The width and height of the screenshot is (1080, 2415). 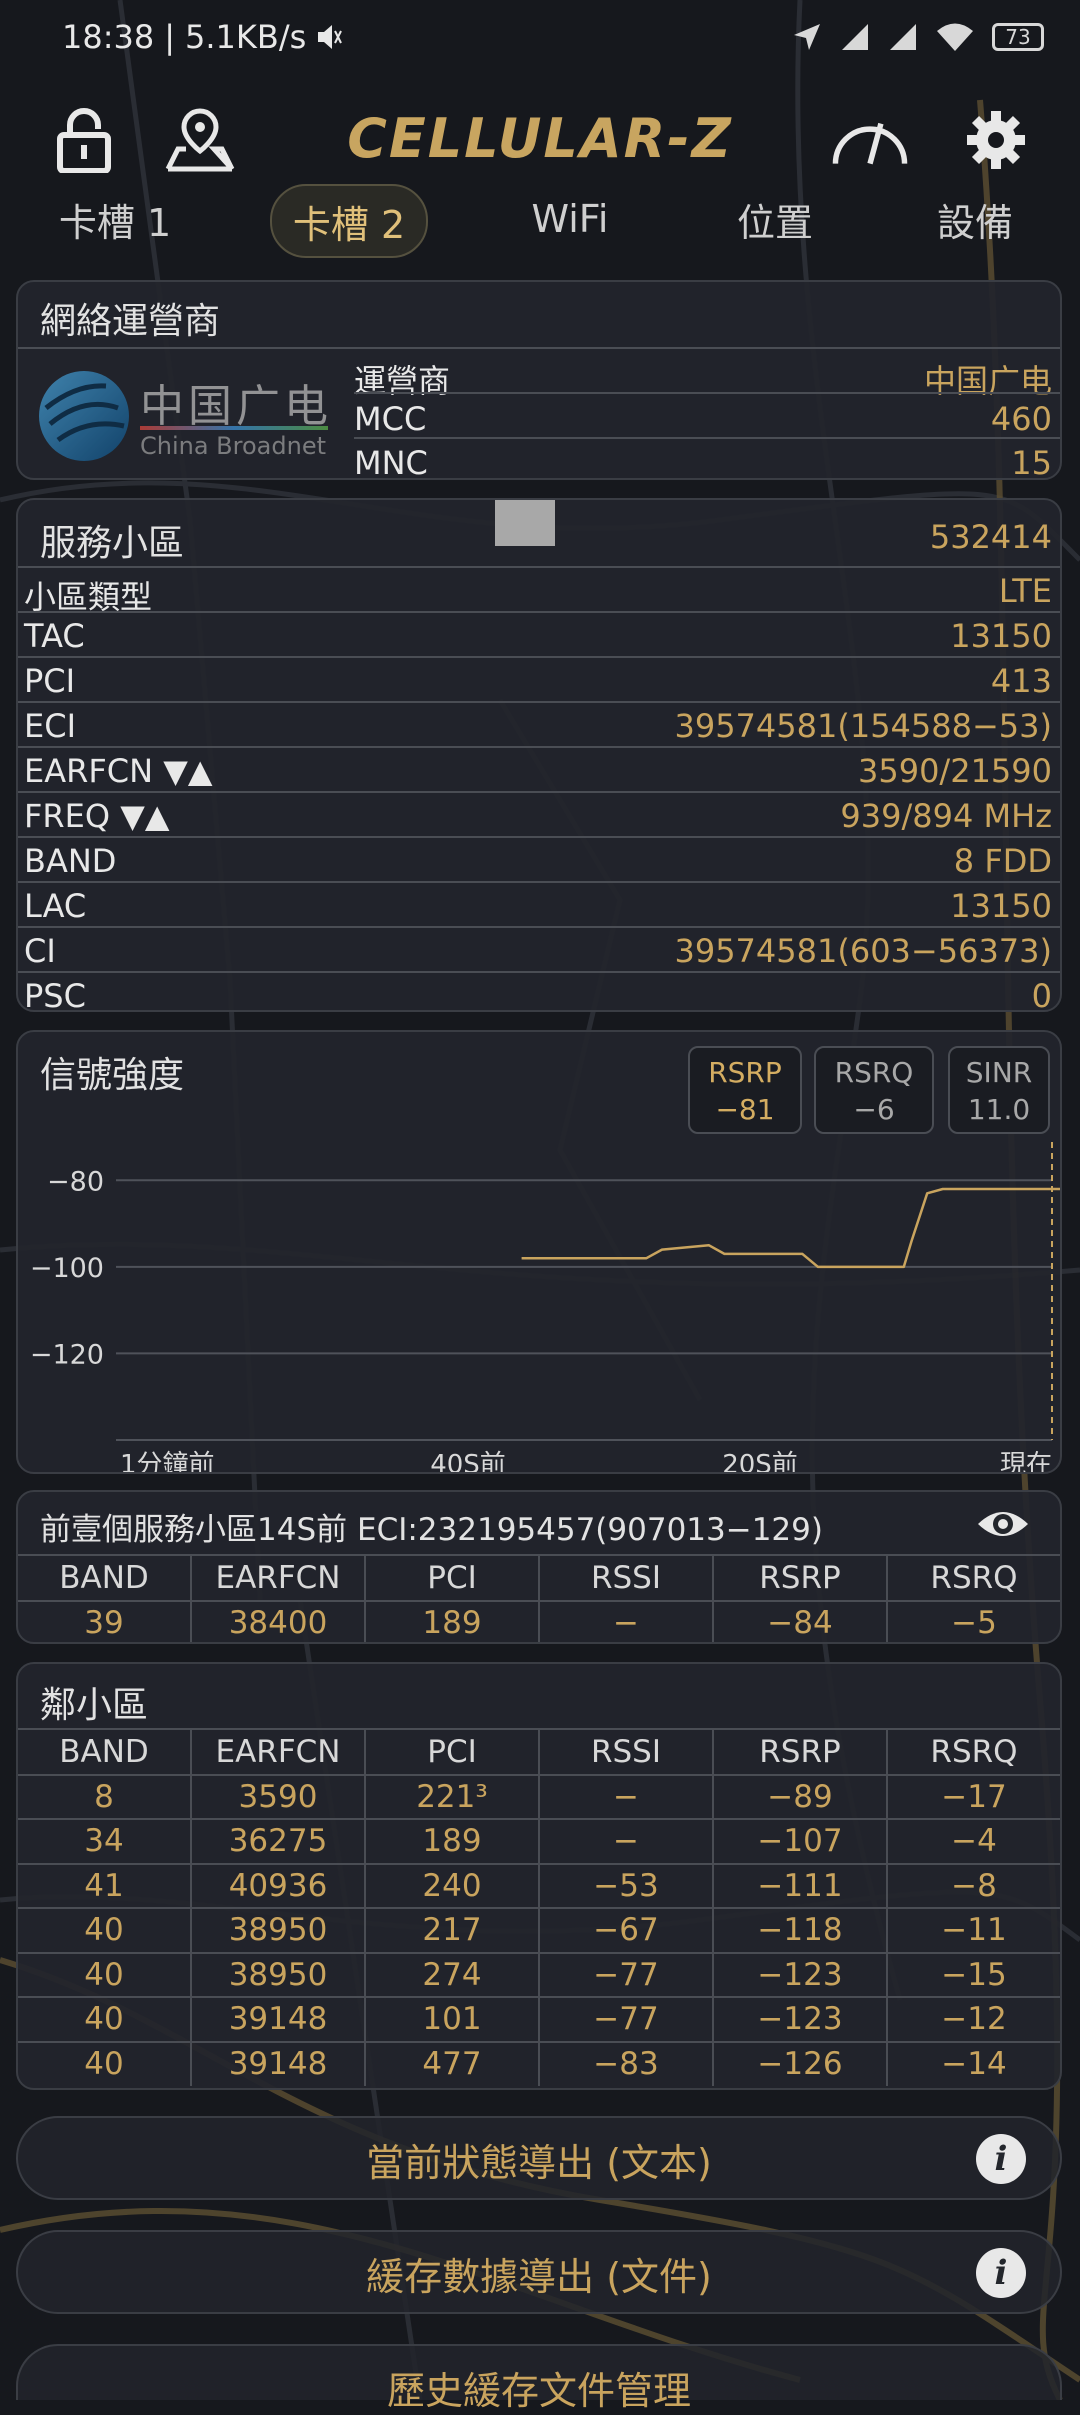 I want to click on column-header: RSRQ, so click(x=974, y=1752).